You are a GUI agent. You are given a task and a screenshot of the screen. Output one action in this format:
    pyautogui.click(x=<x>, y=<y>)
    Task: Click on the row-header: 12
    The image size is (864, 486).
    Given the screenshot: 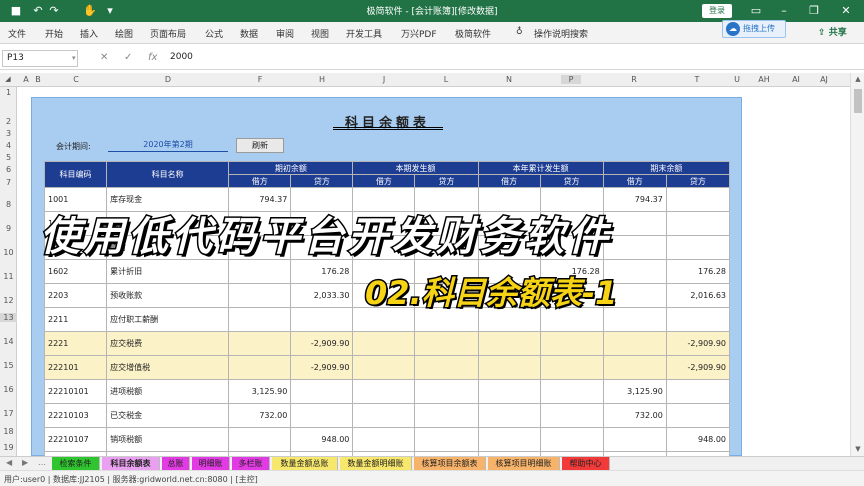 What is the action you would take?
    pyautogui.click(x=8, y=300)
    